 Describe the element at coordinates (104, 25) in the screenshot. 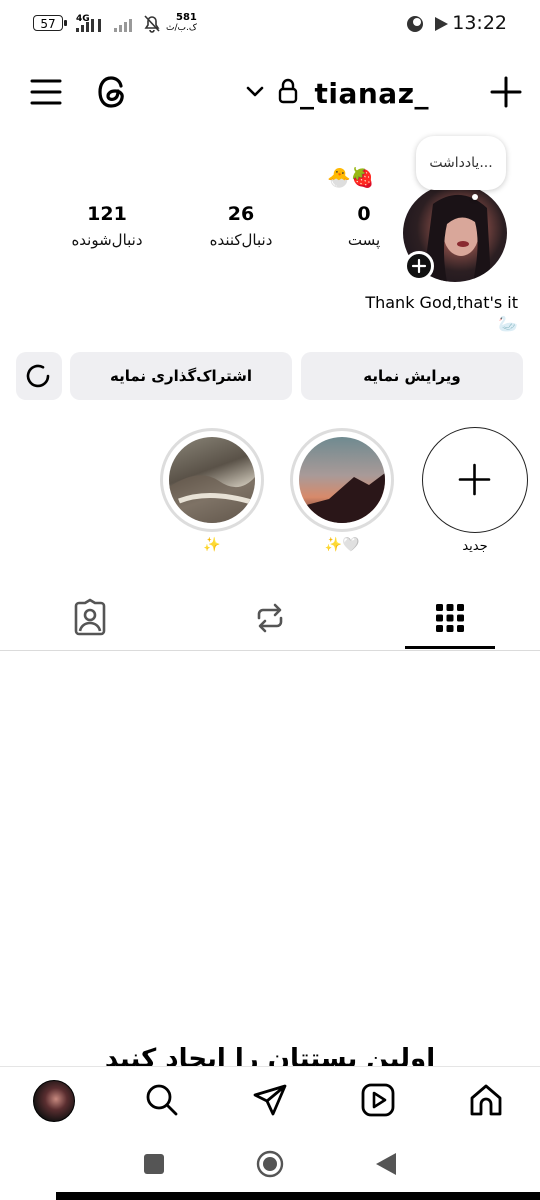

I see `signal-icon` at that location.